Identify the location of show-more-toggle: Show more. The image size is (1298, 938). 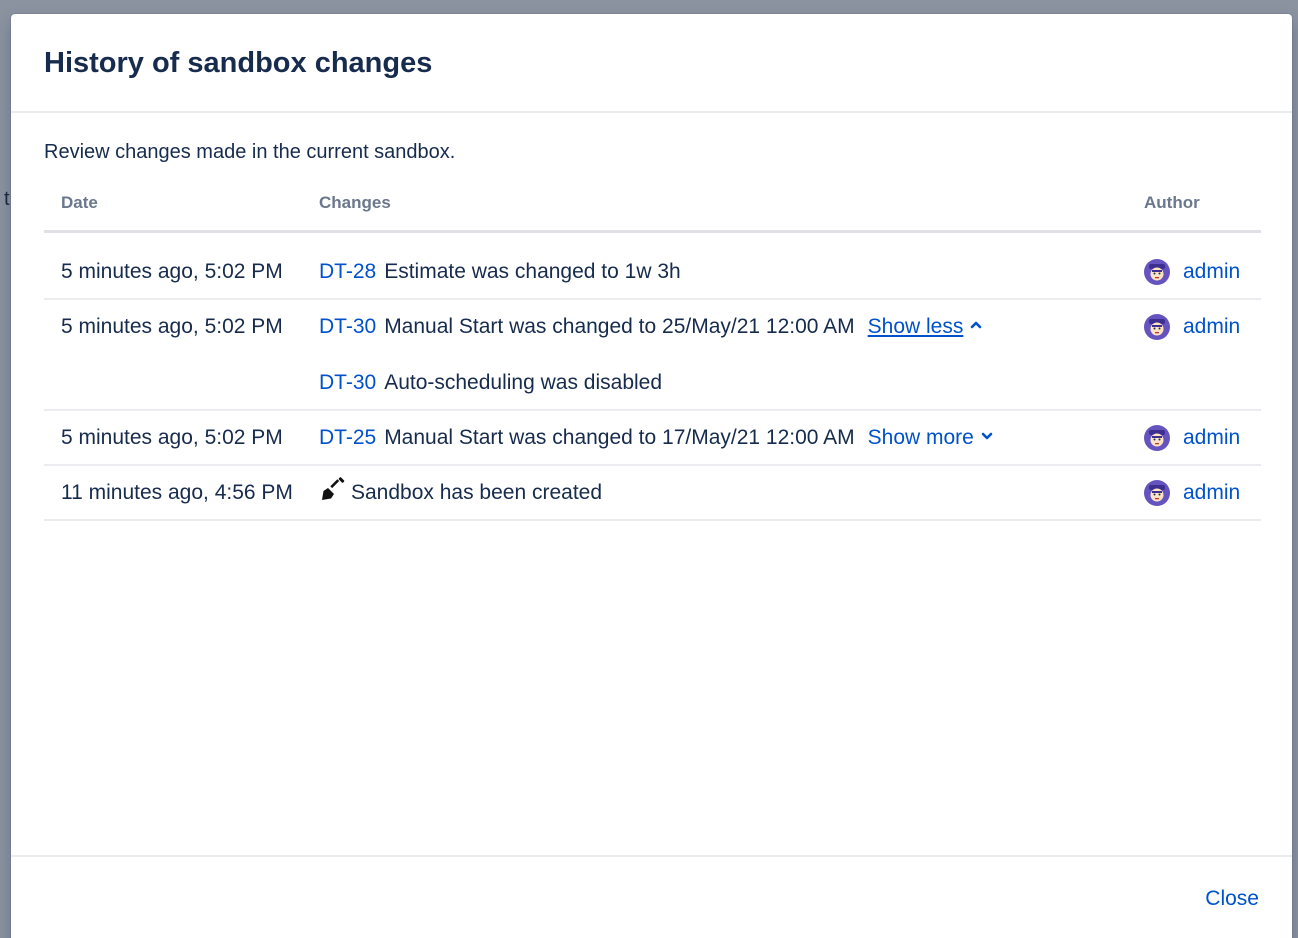
(931, 437).